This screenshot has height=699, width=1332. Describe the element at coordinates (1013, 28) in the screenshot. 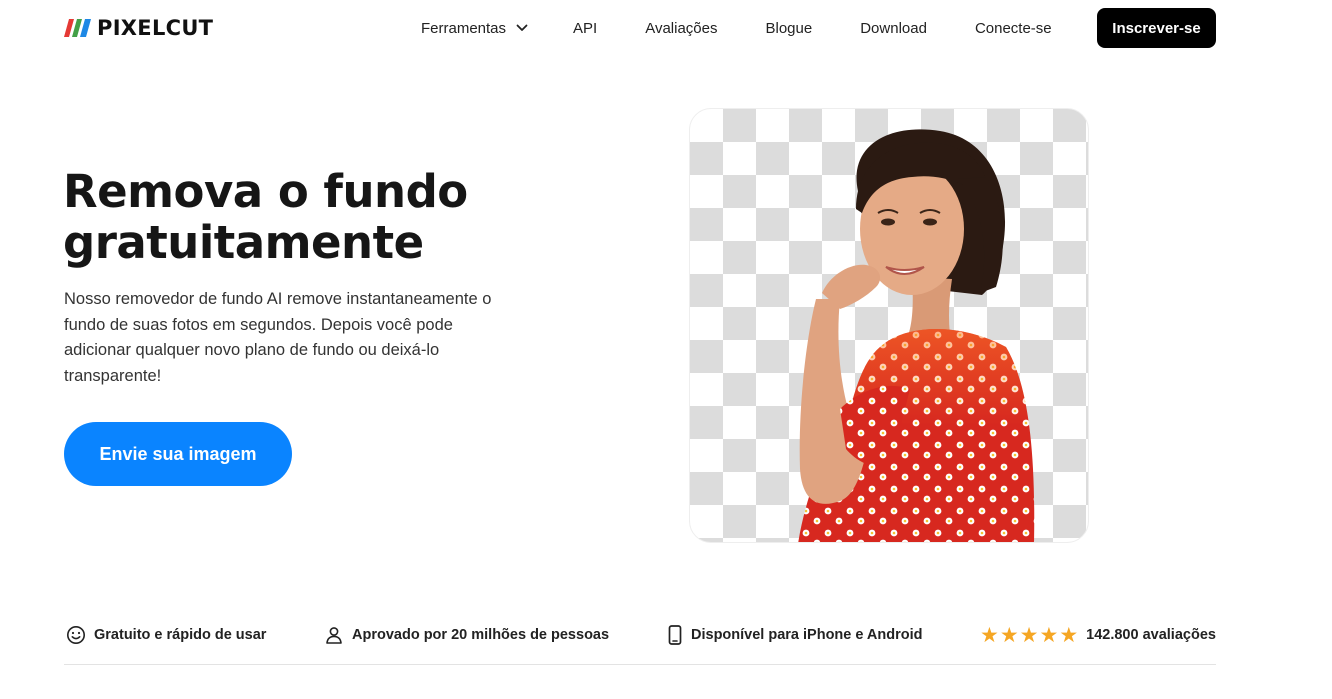

I see `nav-link-conecte-se: Conecte-se` at that location.